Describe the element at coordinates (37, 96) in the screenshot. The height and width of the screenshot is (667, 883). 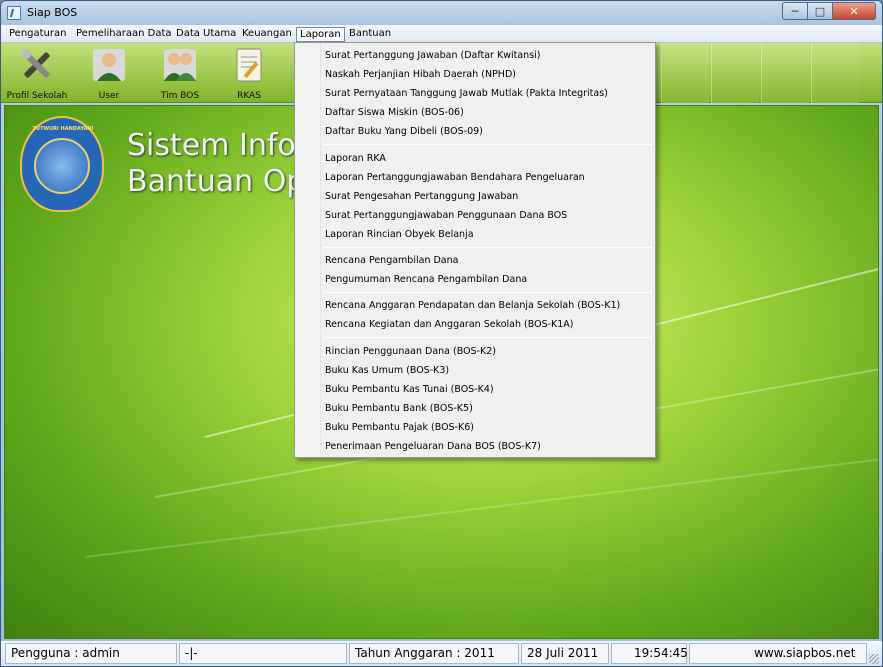
I see `profil-sekolah-label: Profil Sekolah` at that location.